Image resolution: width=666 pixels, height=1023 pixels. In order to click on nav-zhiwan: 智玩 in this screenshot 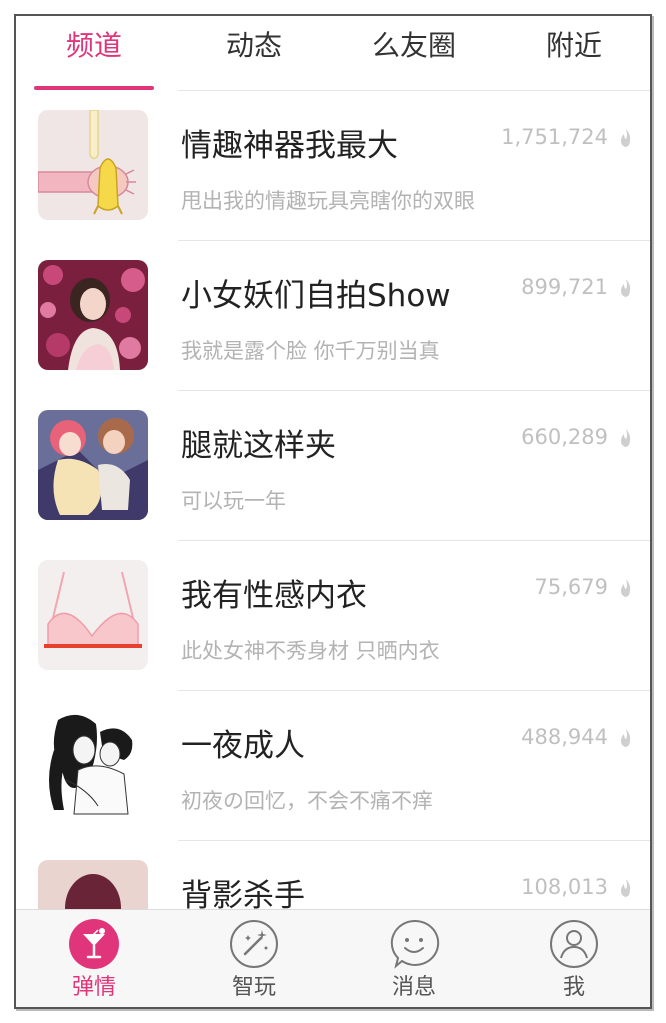, I will do `click(254, 960)`.